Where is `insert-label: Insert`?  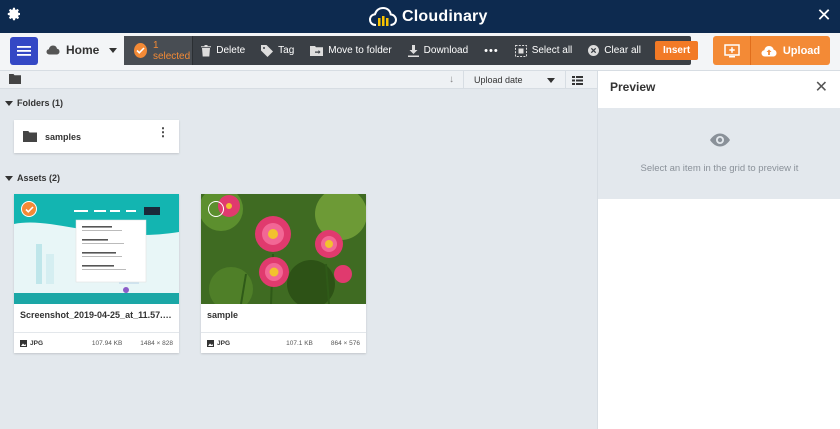 insert-label: Insert is located at coordinates (676, 50).